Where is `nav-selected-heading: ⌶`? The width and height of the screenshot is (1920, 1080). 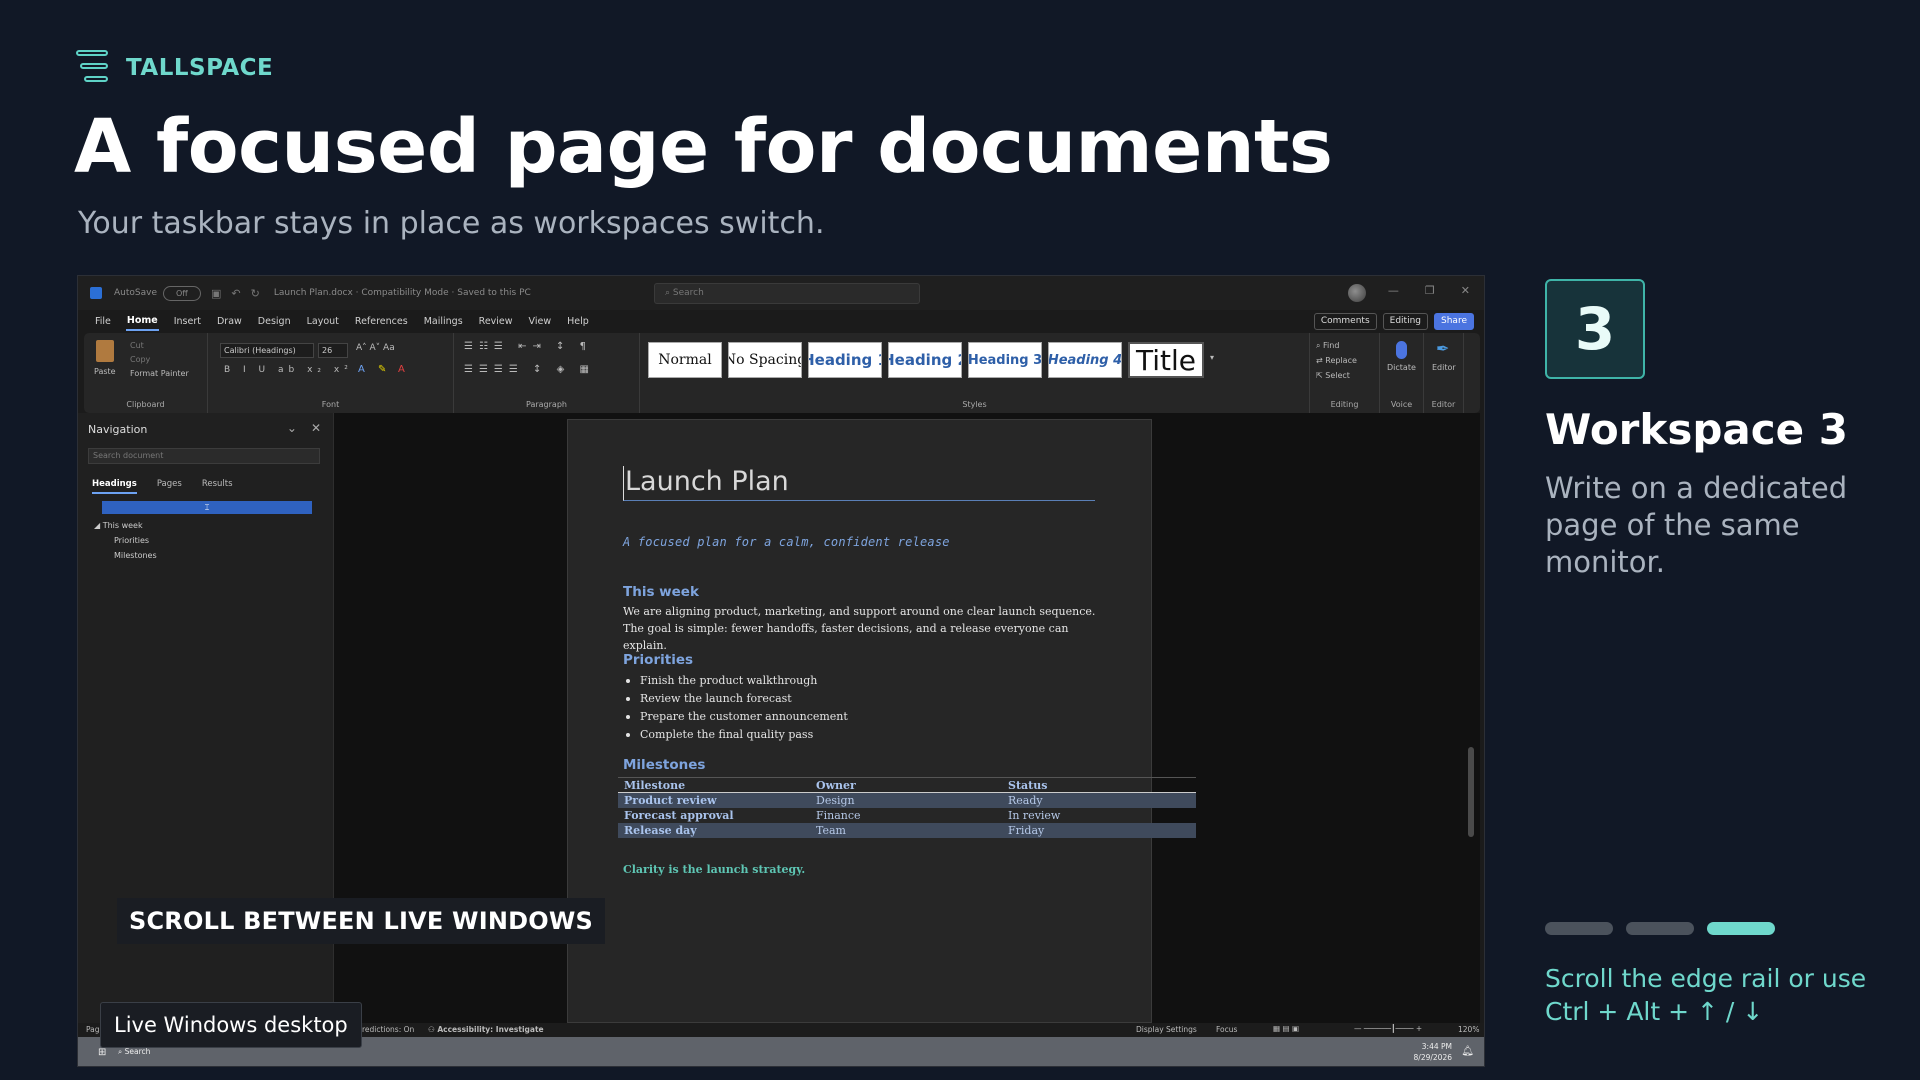 nav-selected-heading: ⌶ is located at coordinates (207, 507).